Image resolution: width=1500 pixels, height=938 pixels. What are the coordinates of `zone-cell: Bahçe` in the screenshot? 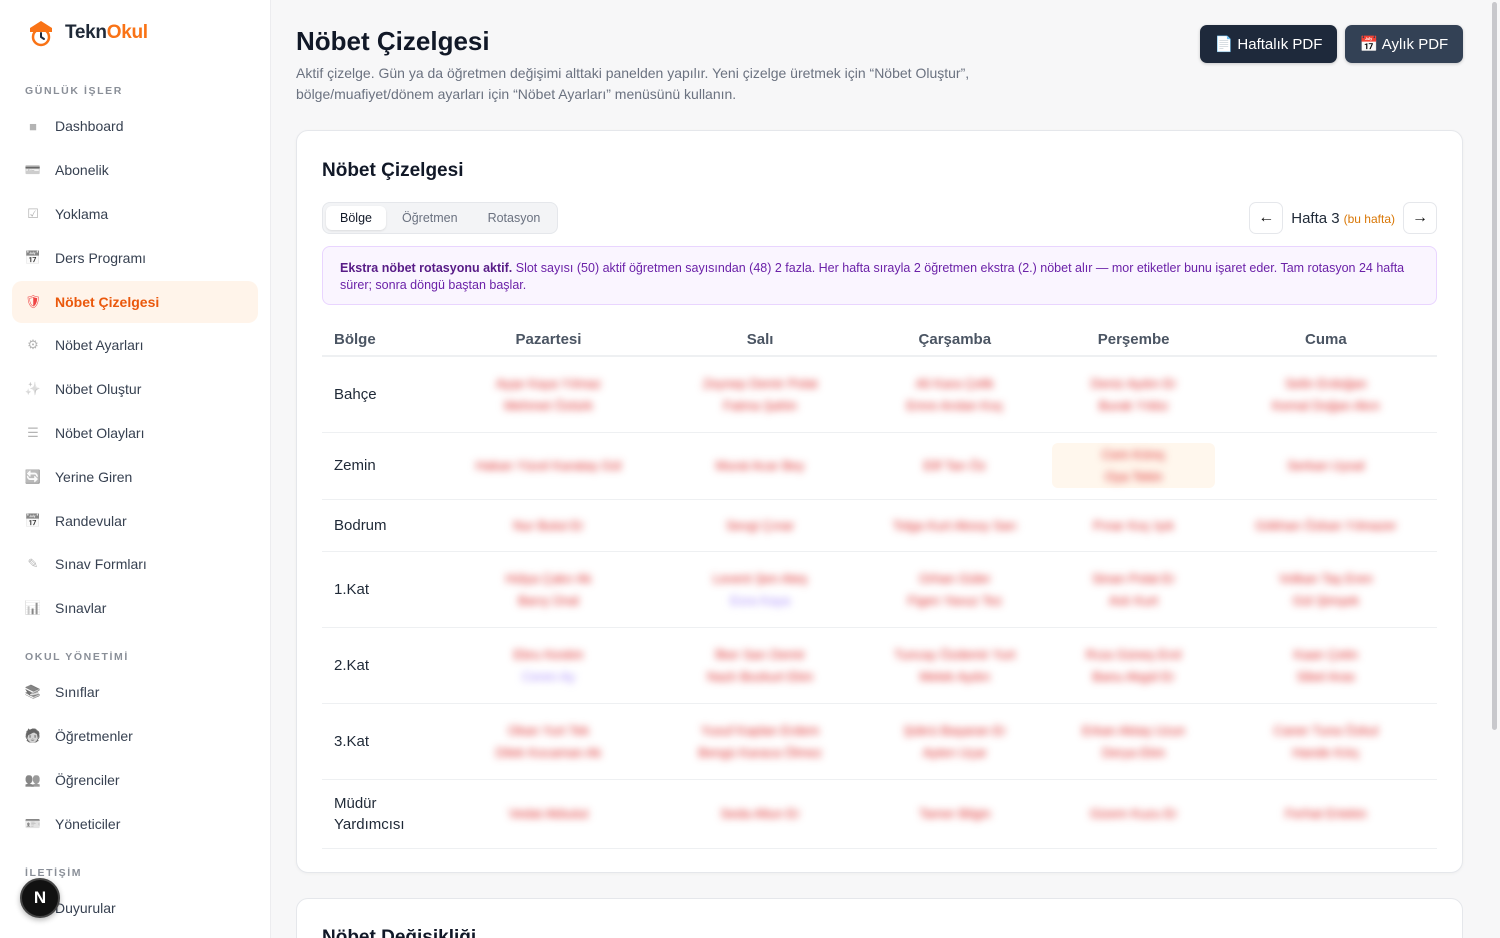 It's located at (378, 394).